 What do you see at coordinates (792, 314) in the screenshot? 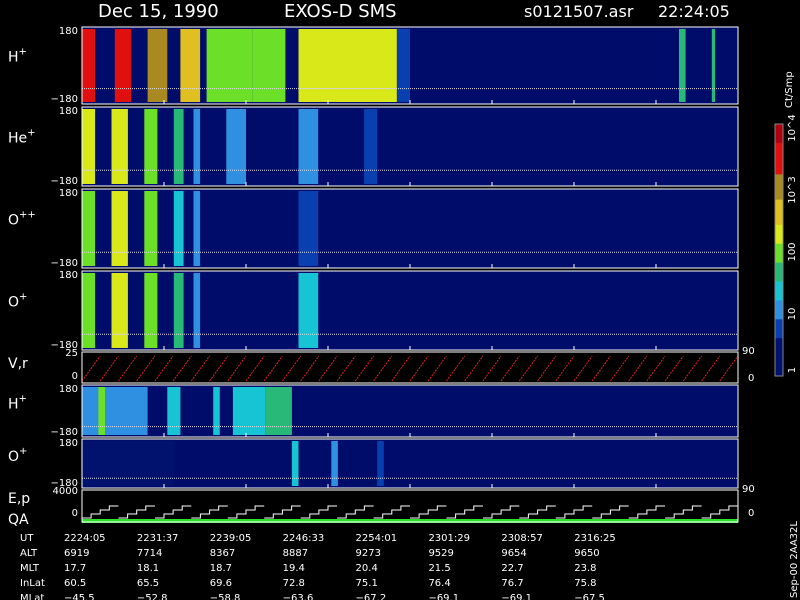
I see `colorbar-tick-label: 10` at bounding box center [792, 314].